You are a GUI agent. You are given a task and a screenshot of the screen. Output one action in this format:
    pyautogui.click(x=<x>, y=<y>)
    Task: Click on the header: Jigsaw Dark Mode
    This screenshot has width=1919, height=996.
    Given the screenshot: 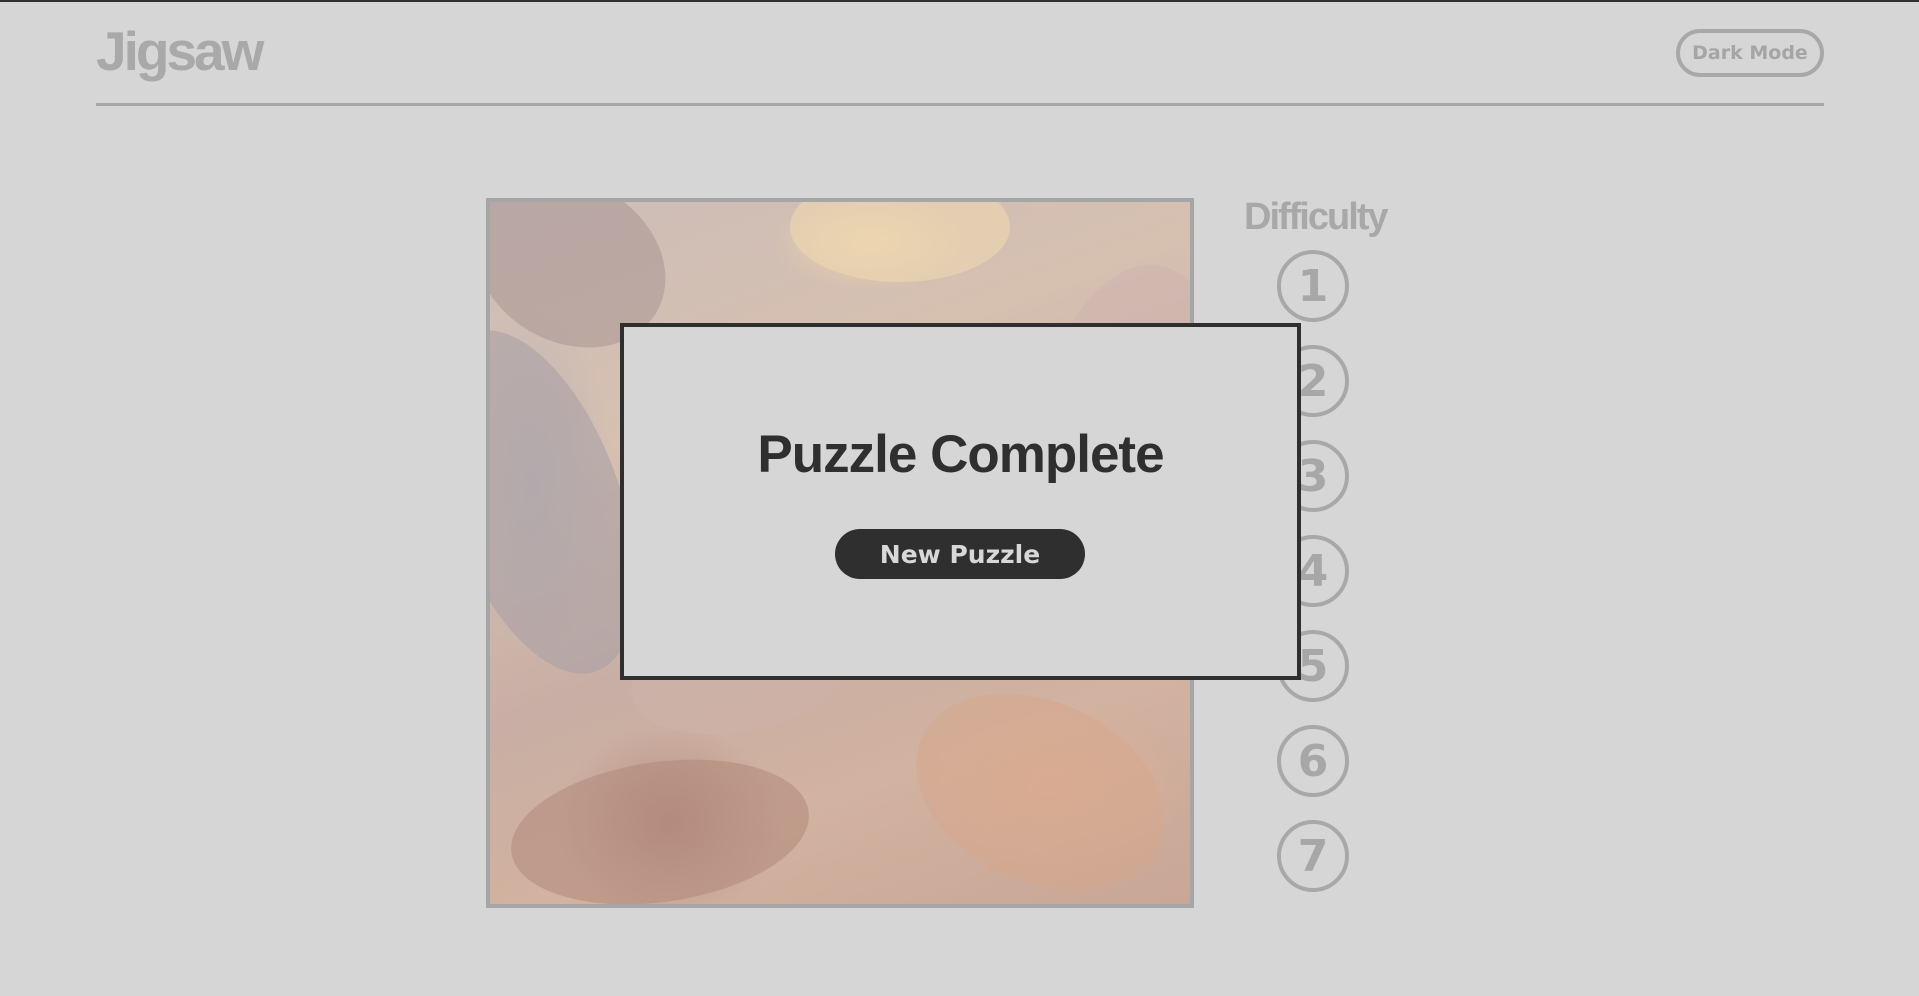 What is the action you would take?
    pyautogui.click(x=960, y=54)
    